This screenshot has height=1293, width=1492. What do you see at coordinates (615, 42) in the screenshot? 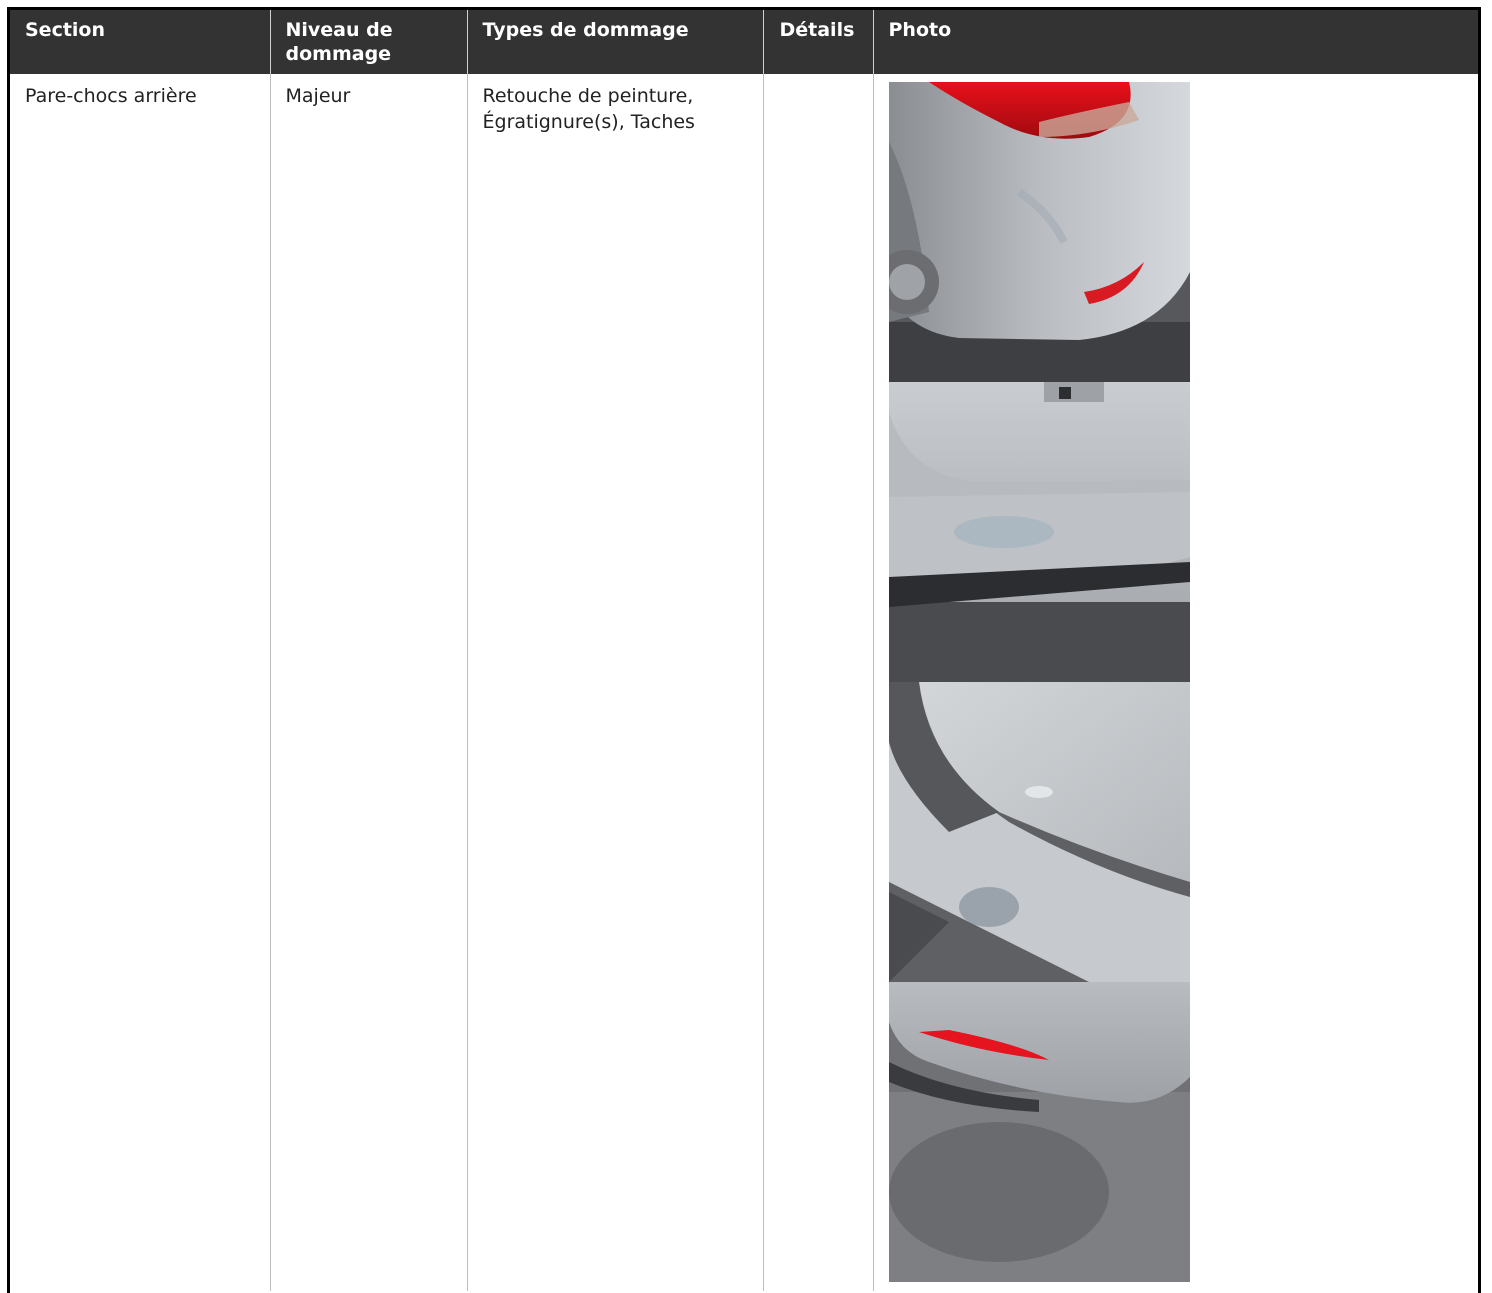
I see `header-types: Types de dommage` at bounding box center [615, 42].